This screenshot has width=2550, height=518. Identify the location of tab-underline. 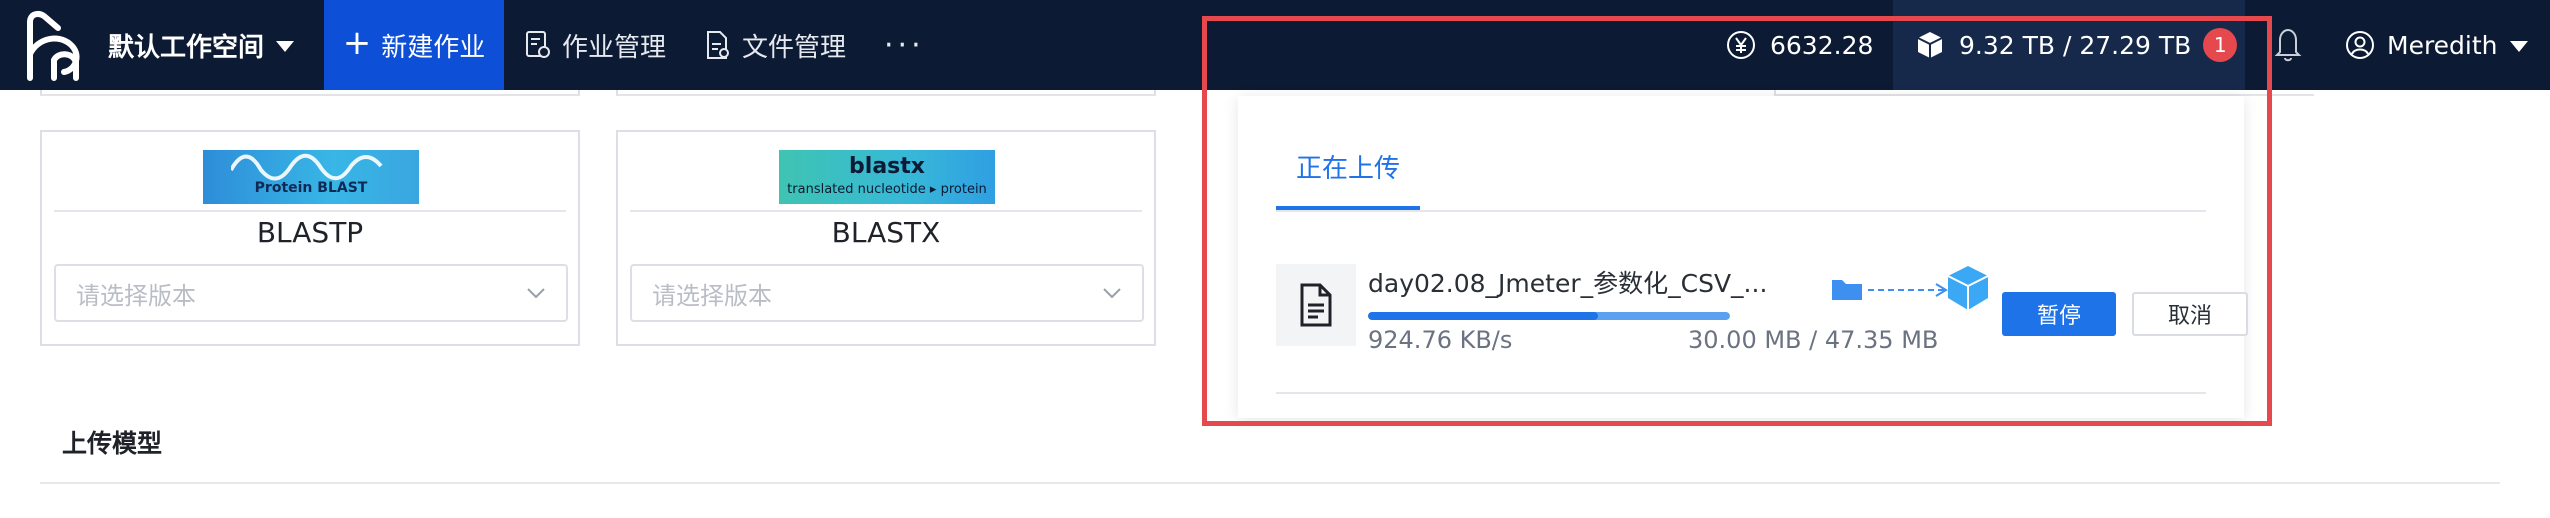
(1741, 211).